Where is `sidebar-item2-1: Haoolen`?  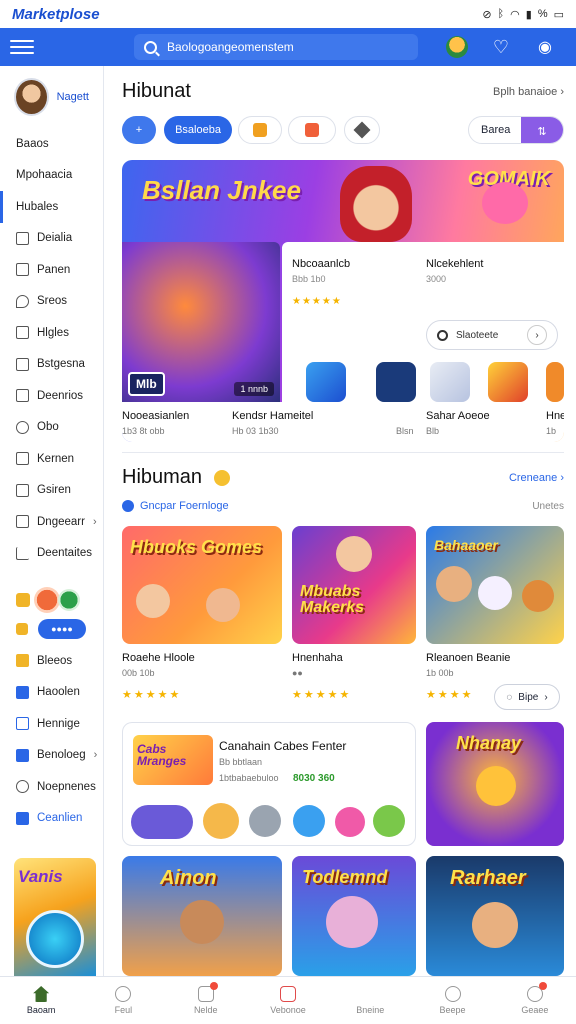
sidebar-item2-1: Haoolen is located at coordinates (51, 693).